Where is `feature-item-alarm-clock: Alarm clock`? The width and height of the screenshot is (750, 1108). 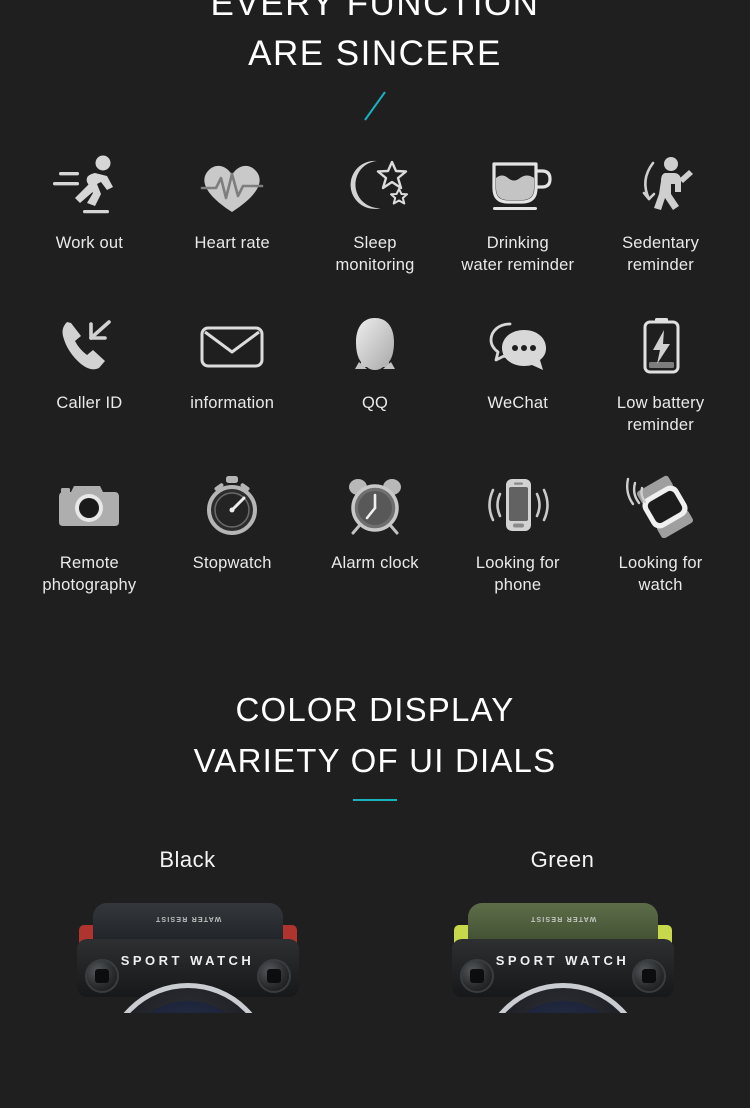 feature-item-alarm-clock: Alarm clock is located at coordinates (375, 533).